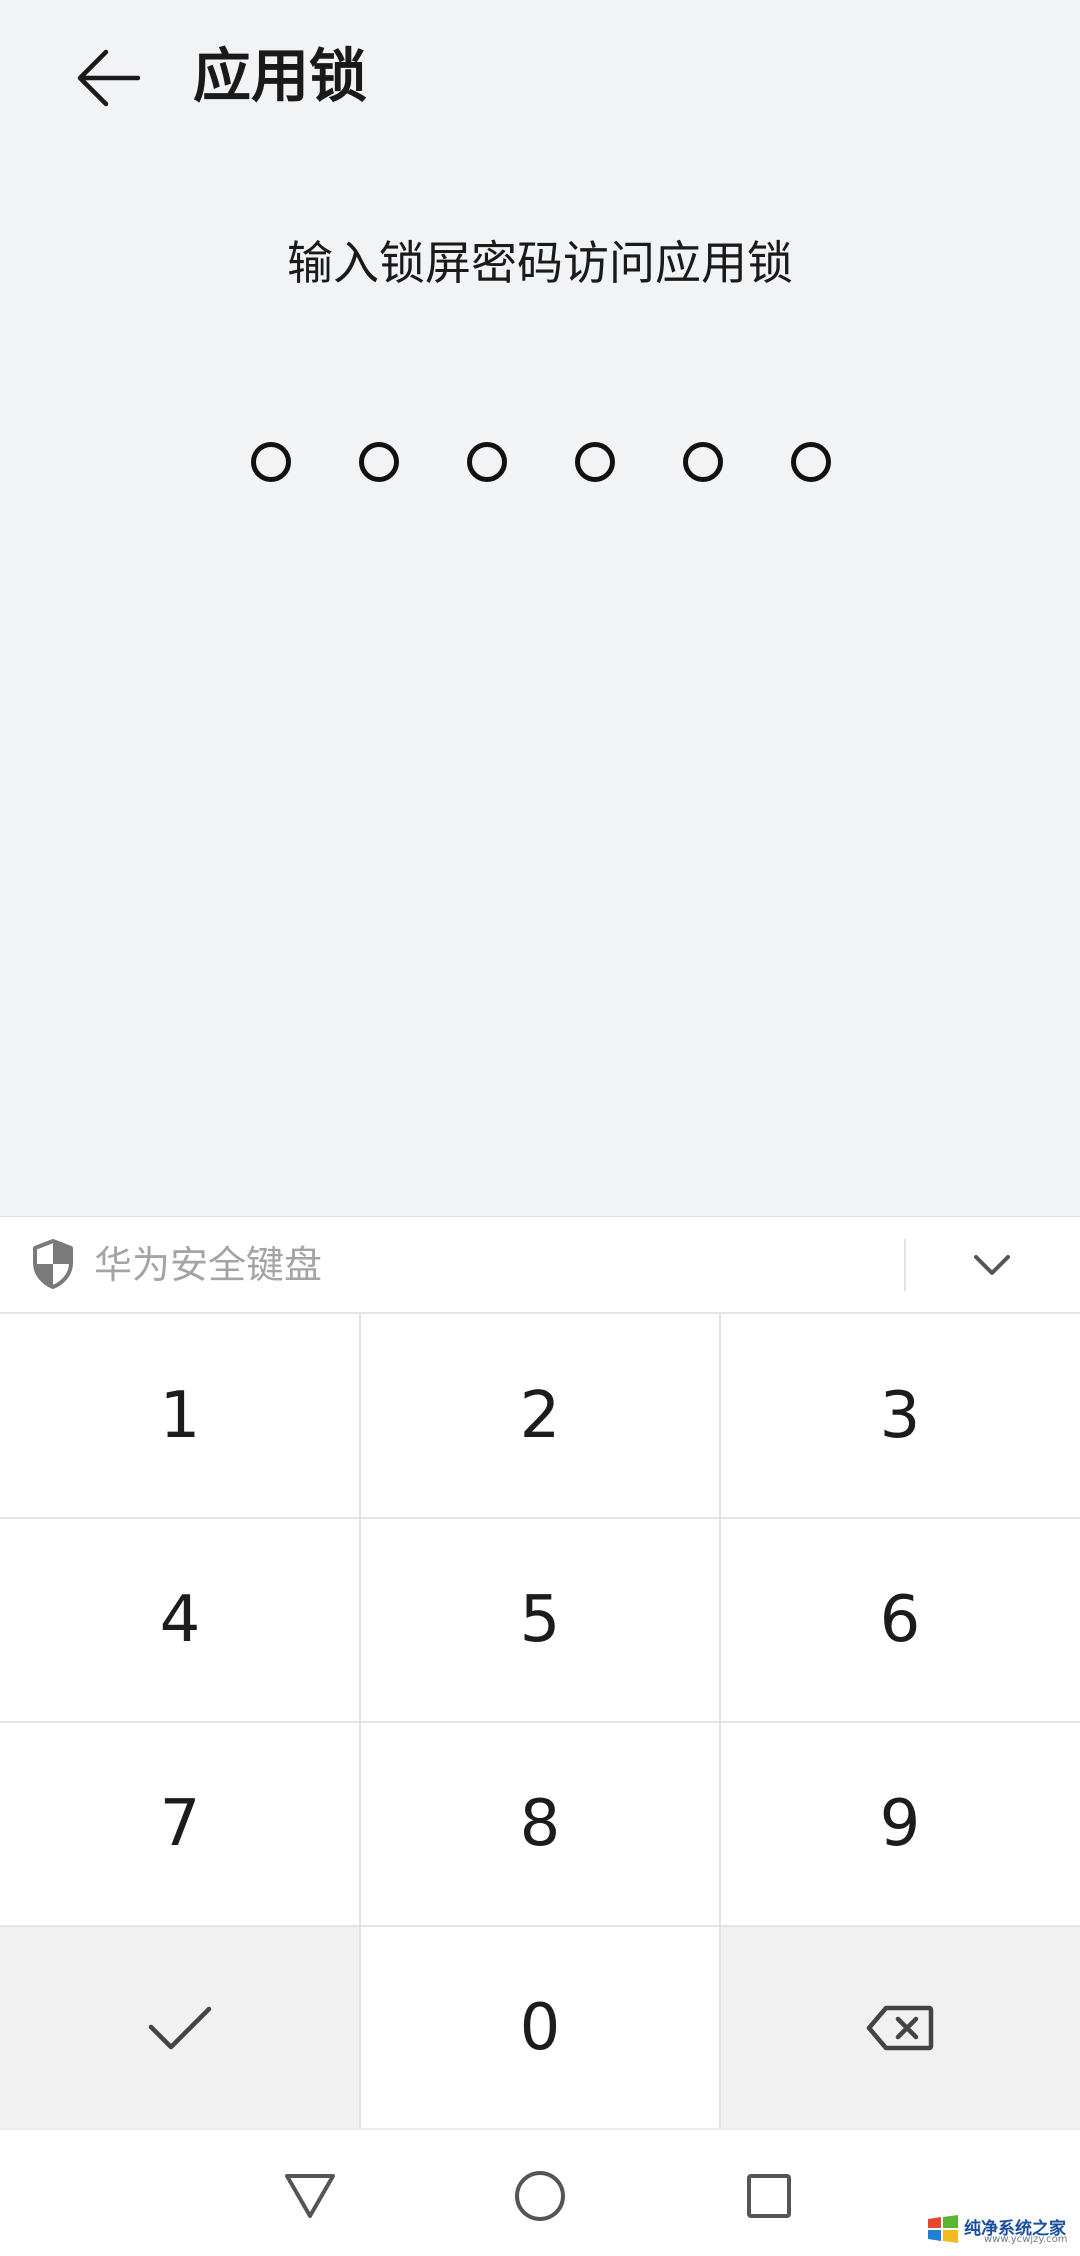 Image resolution: width=1080 pixels, height=2256 pixels. Describe the element at coordinates (540, 1823) in the screenshot. I see `key-8: 8` at that location.